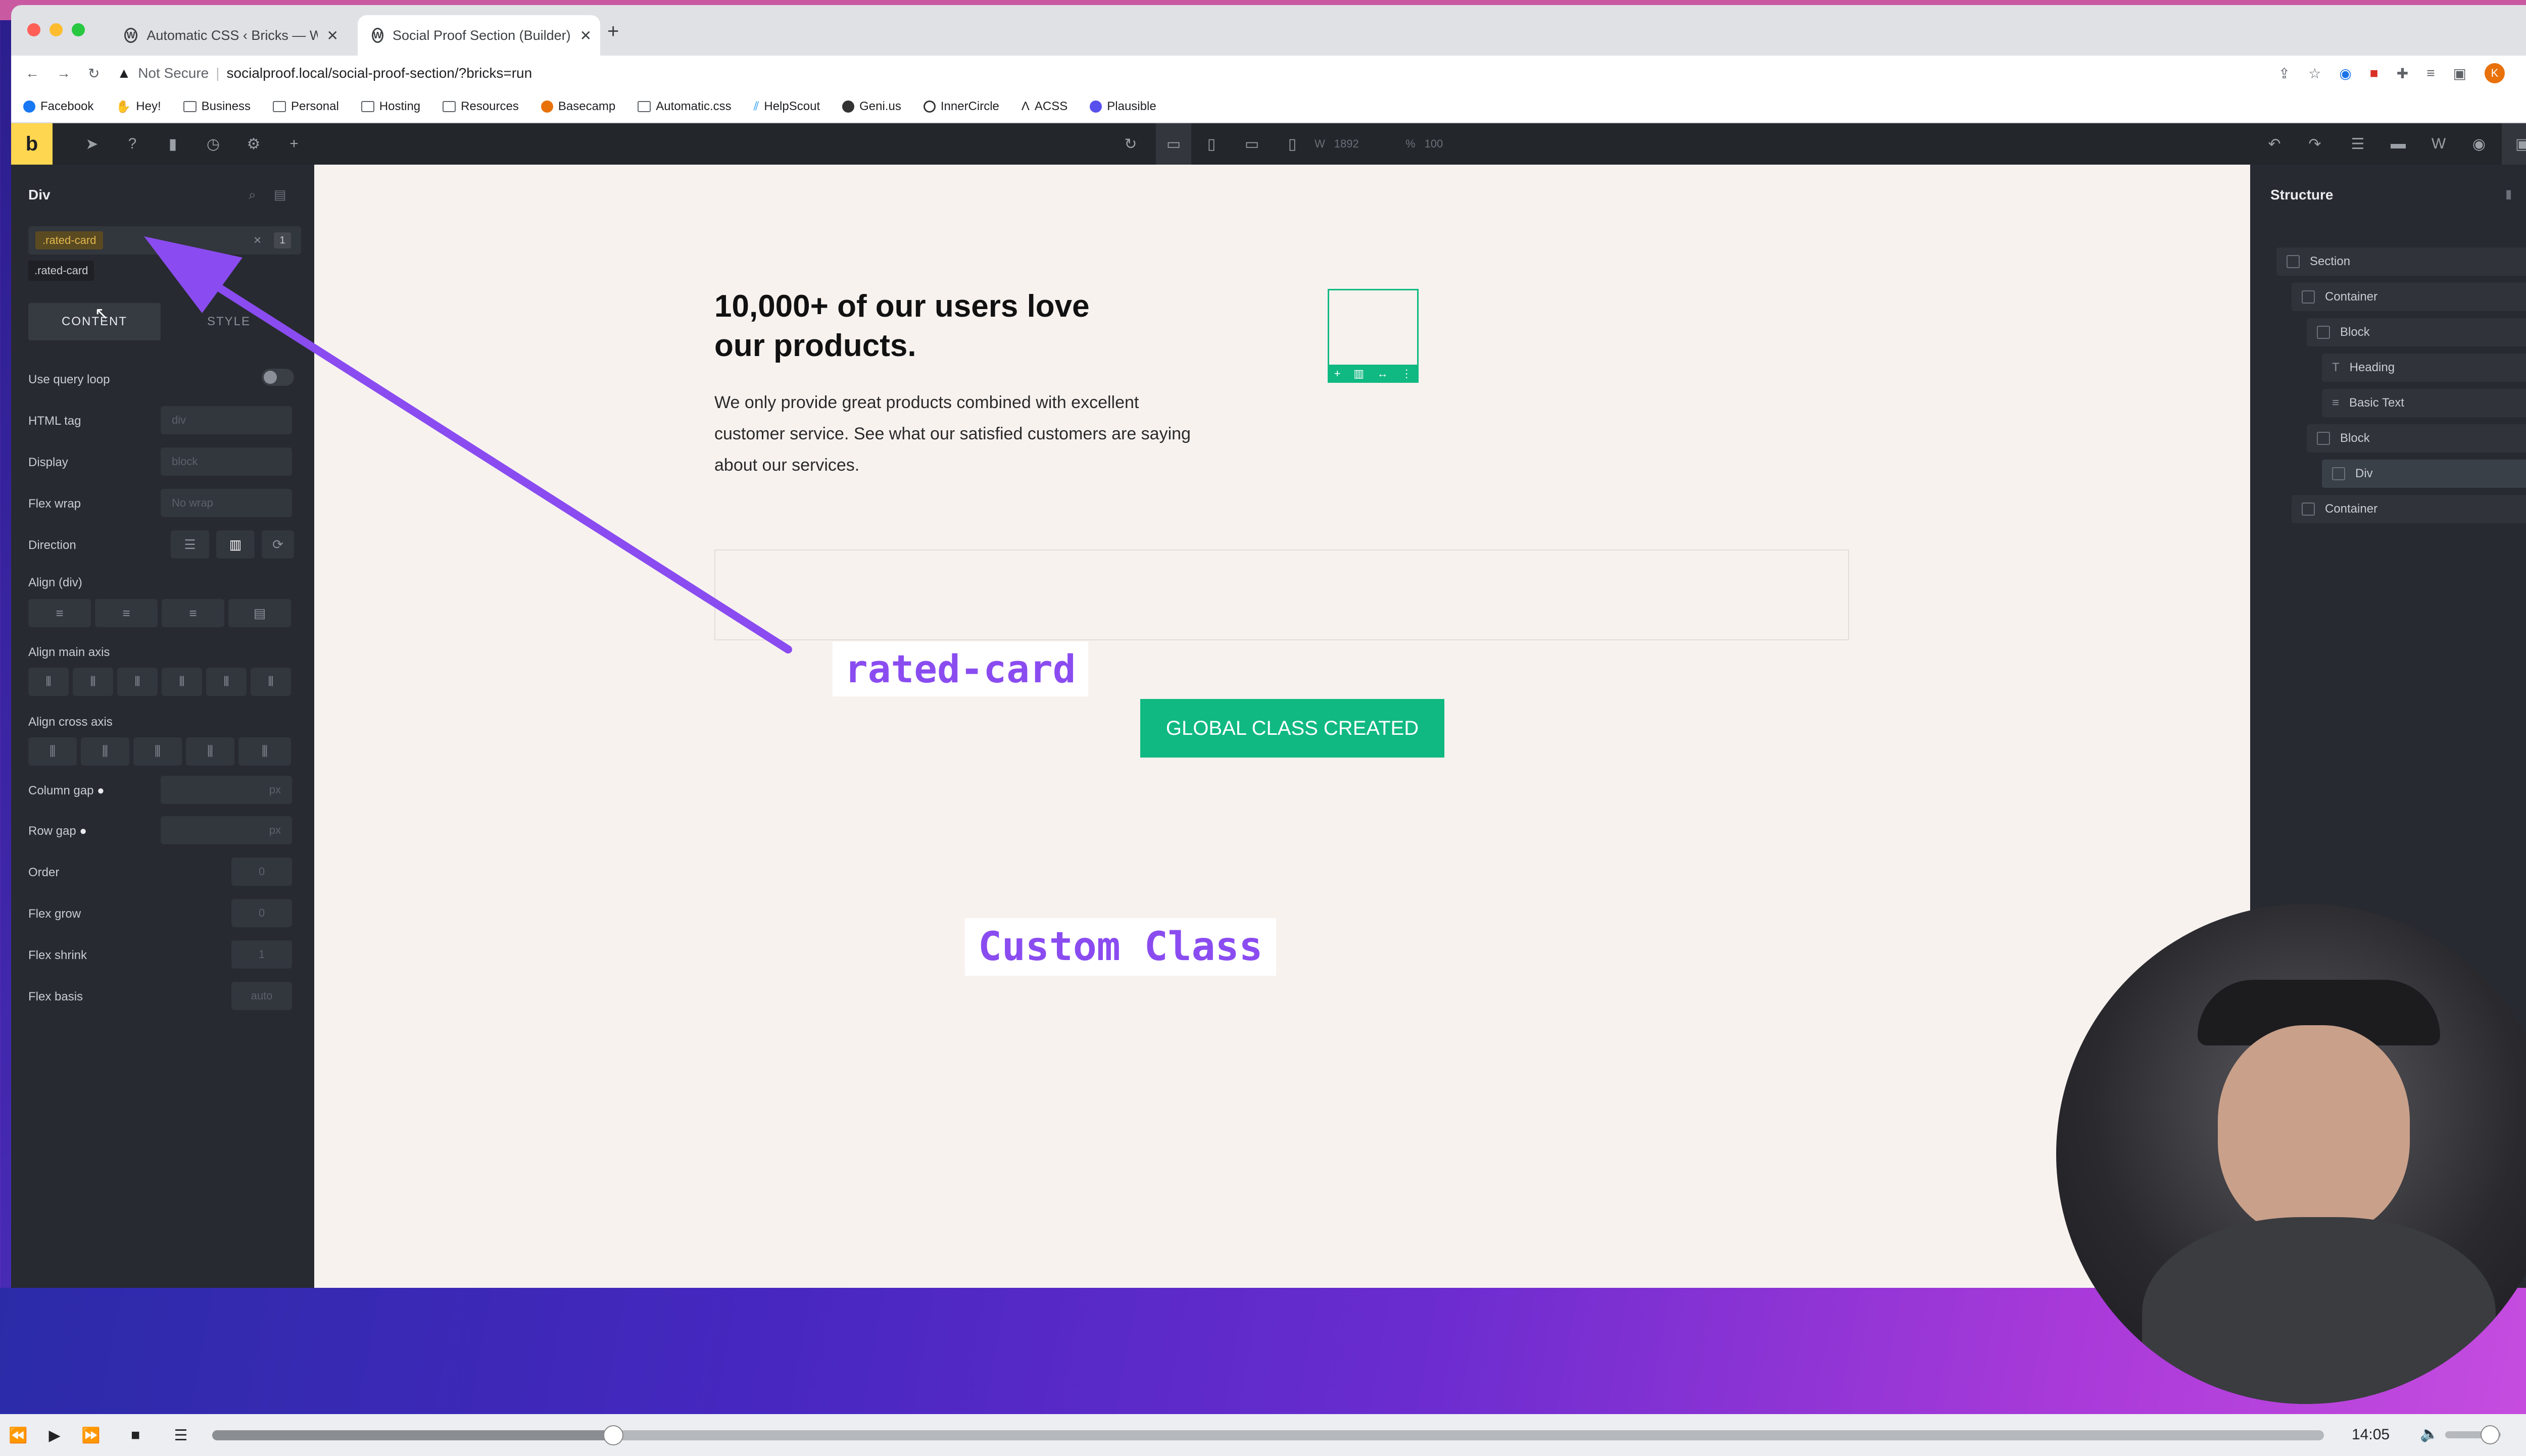 Image resolution: width=2526 pixels, height=1456 pixels. I want to click on volume-icon: 🔈, so click(2429, 1434).